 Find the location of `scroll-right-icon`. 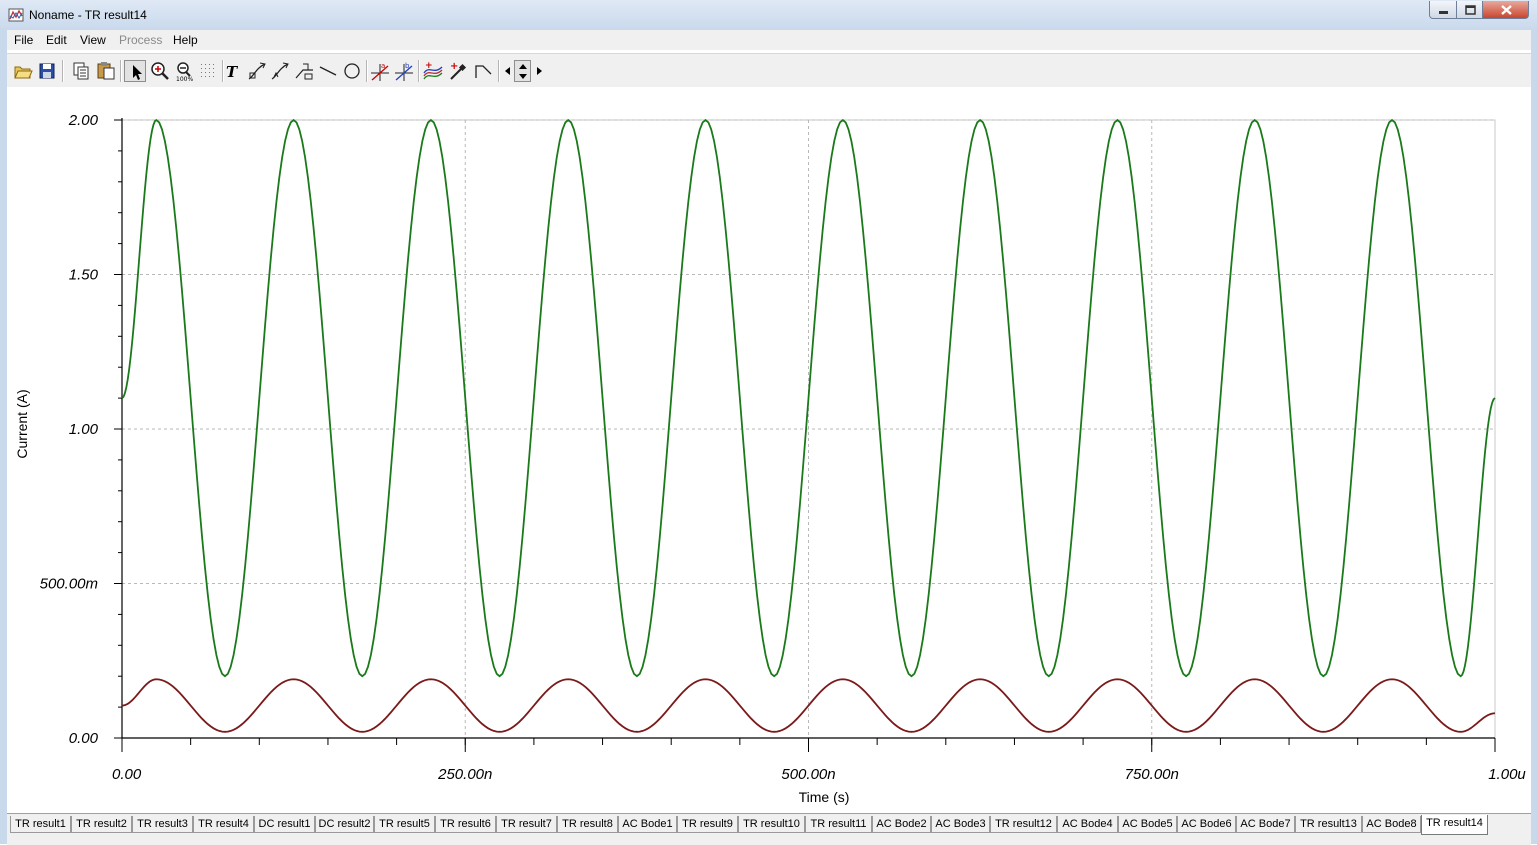

scroll-right-icon is located at coordinates (539, 71).